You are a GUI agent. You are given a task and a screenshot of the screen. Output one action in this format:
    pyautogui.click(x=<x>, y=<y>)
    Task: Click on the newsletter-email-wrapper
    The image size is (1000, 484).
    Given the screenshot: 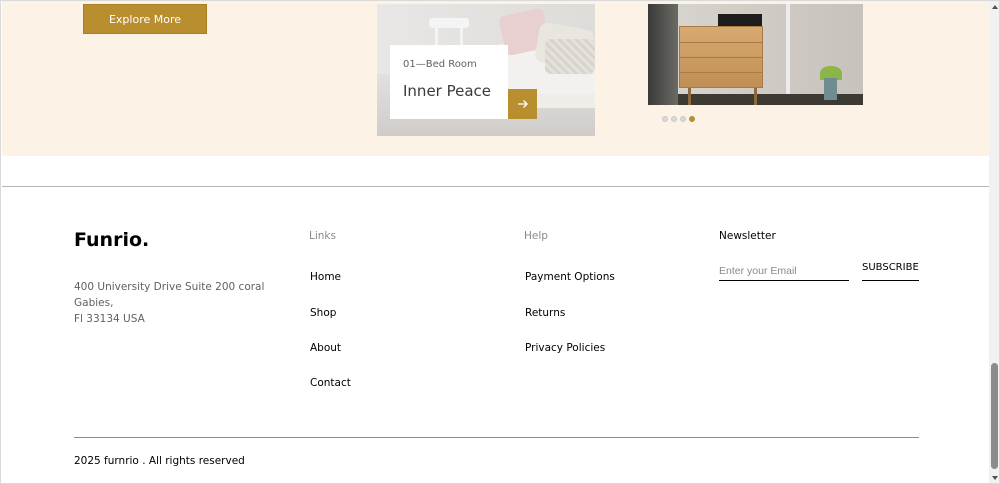 What is the action you would take?
    pyautogui.click(x=784, y=270)
    